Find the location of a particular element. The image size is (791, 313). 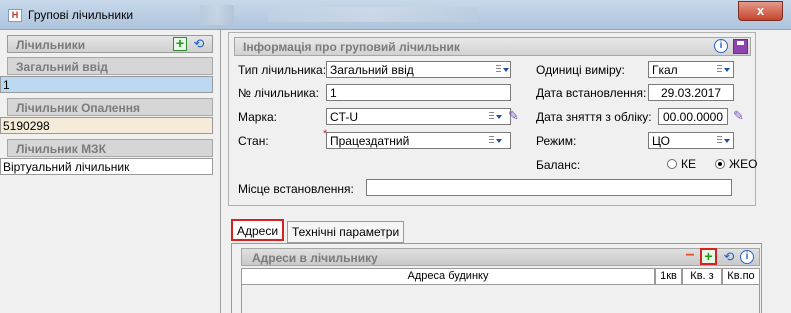

info-header-label: Інформація про груповий лічильник is located at coordinates (351, 47).